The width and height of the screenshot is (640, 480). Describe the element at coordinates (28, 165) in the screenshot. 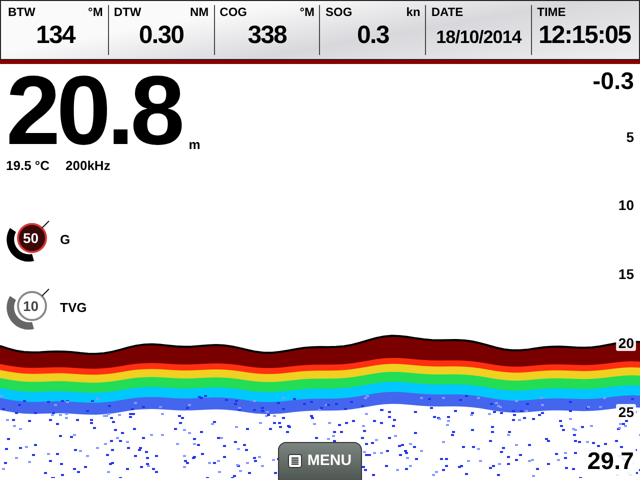

I see `temperature-reading: 19.5 °C` at that location.